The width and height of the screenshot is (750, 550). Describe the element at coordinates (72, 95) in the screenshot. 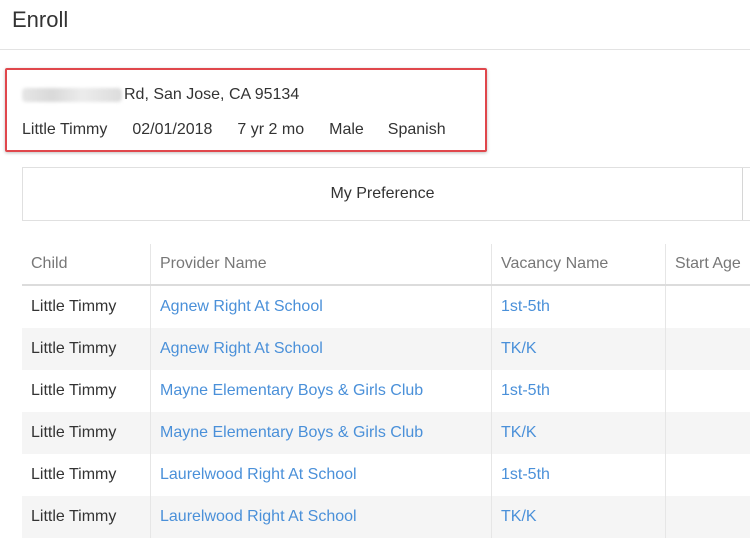

I see `redacted-street-number` at that location.